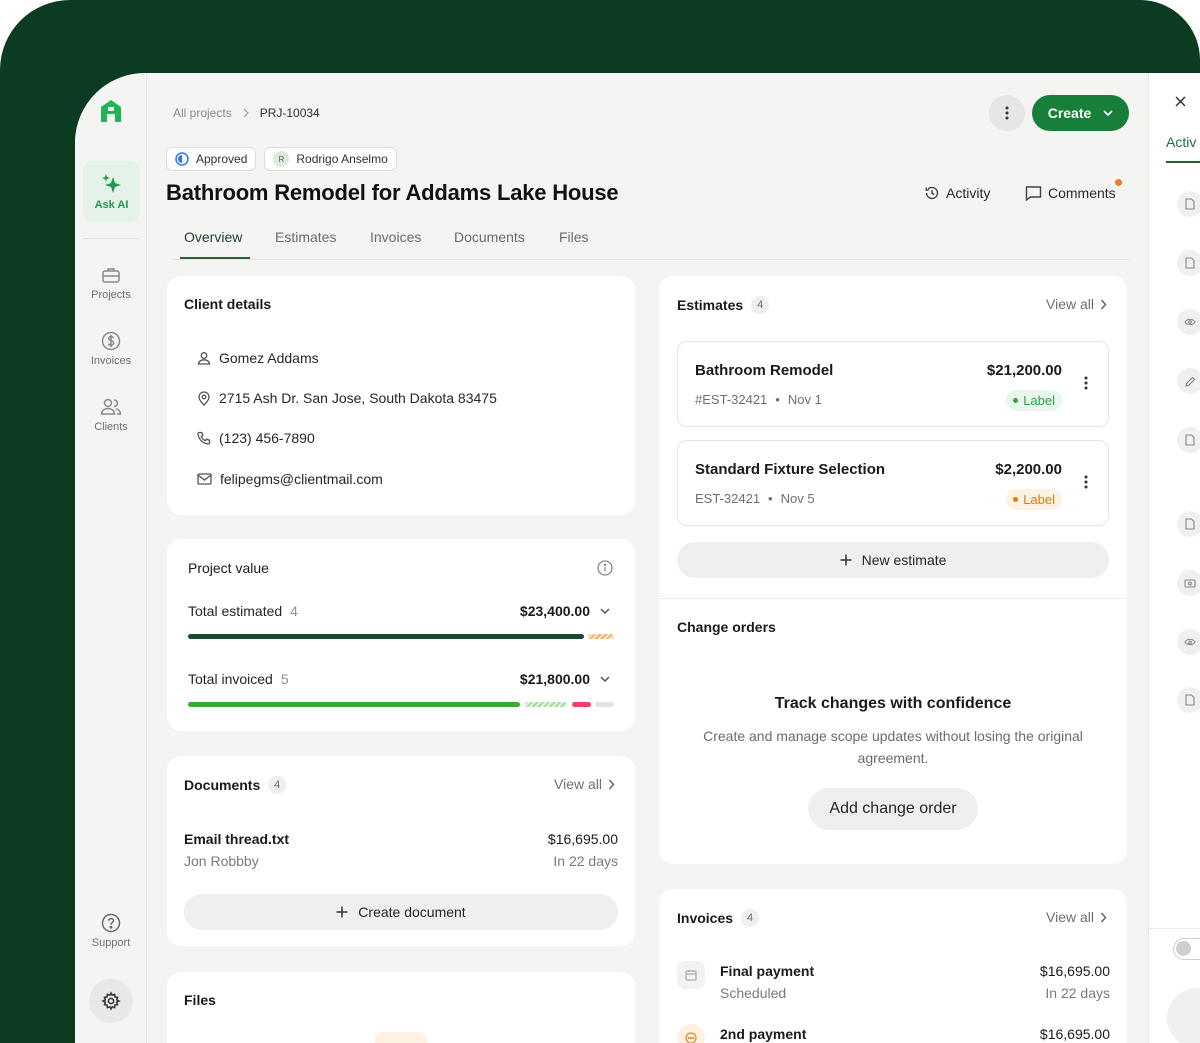 This screenshot has width=1200, height=1043. I want to click on briefcase-icon, so click(111, 275).